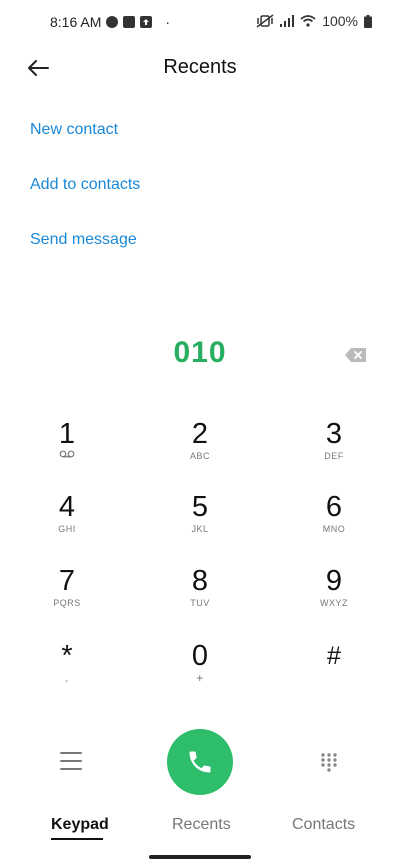 Image resolution: width=400 pixels, height=866 pixels. Describe the element at coordinates (67, 603) in the screenshot. I see `key-letters: PQRS` at that location.